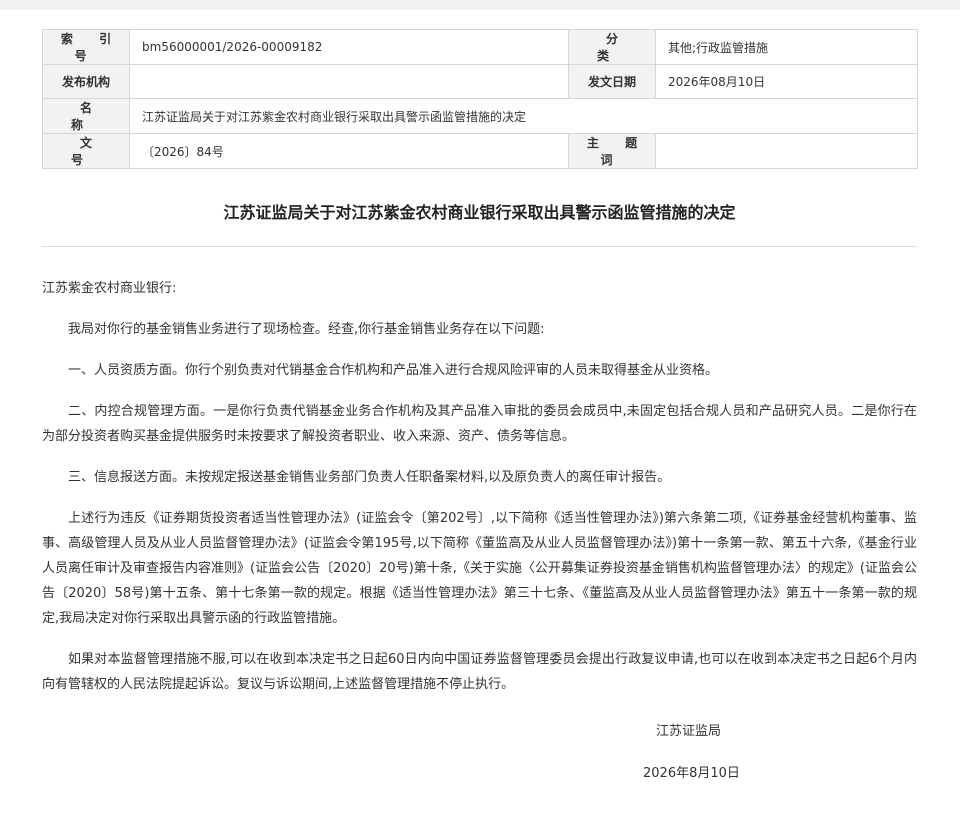 Image resolution: width=960 pixels, height=830 pixels. Describe the element at coordinates (86, 47) in the screenshot. I see `index-label: 索 引 号` at that location.